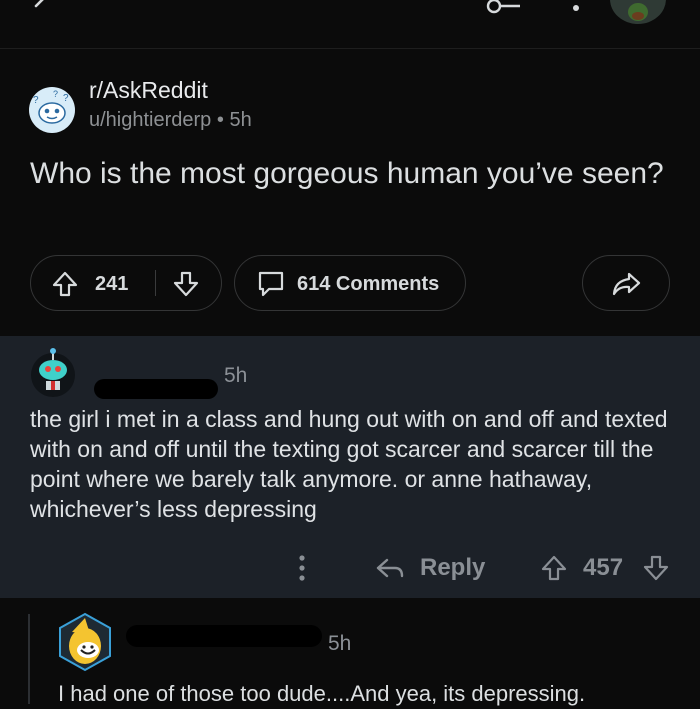  What do you see at coordinates (29, 659) in the screenshot?
I see `thread-line` at bounding box center [29, 659].